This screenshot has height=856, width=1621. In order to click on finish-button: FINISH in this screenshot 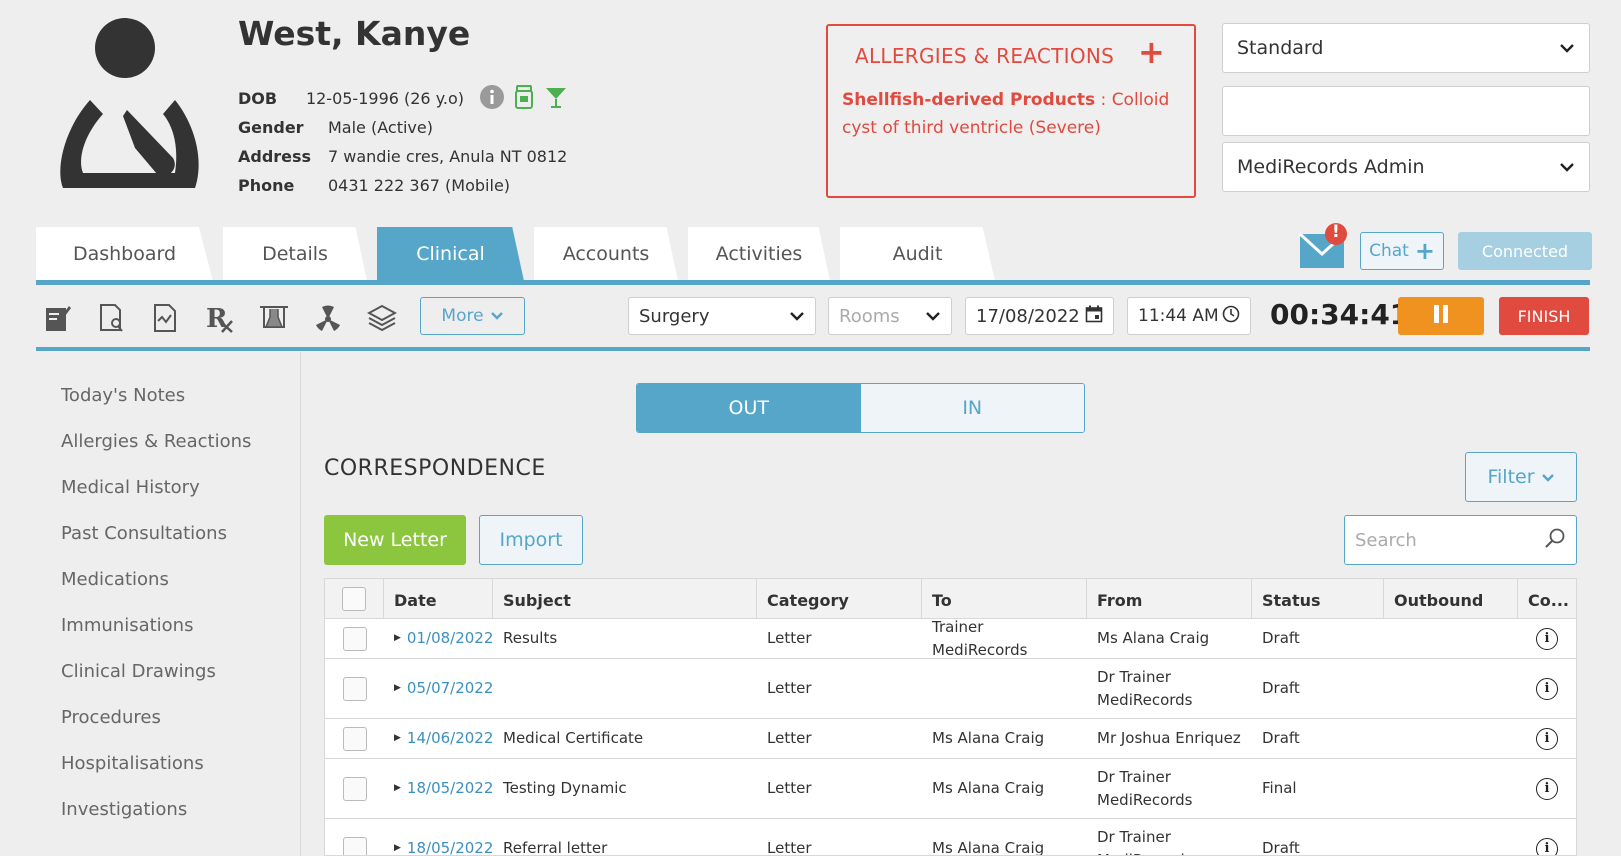, I will do `click(1544, 316)`.